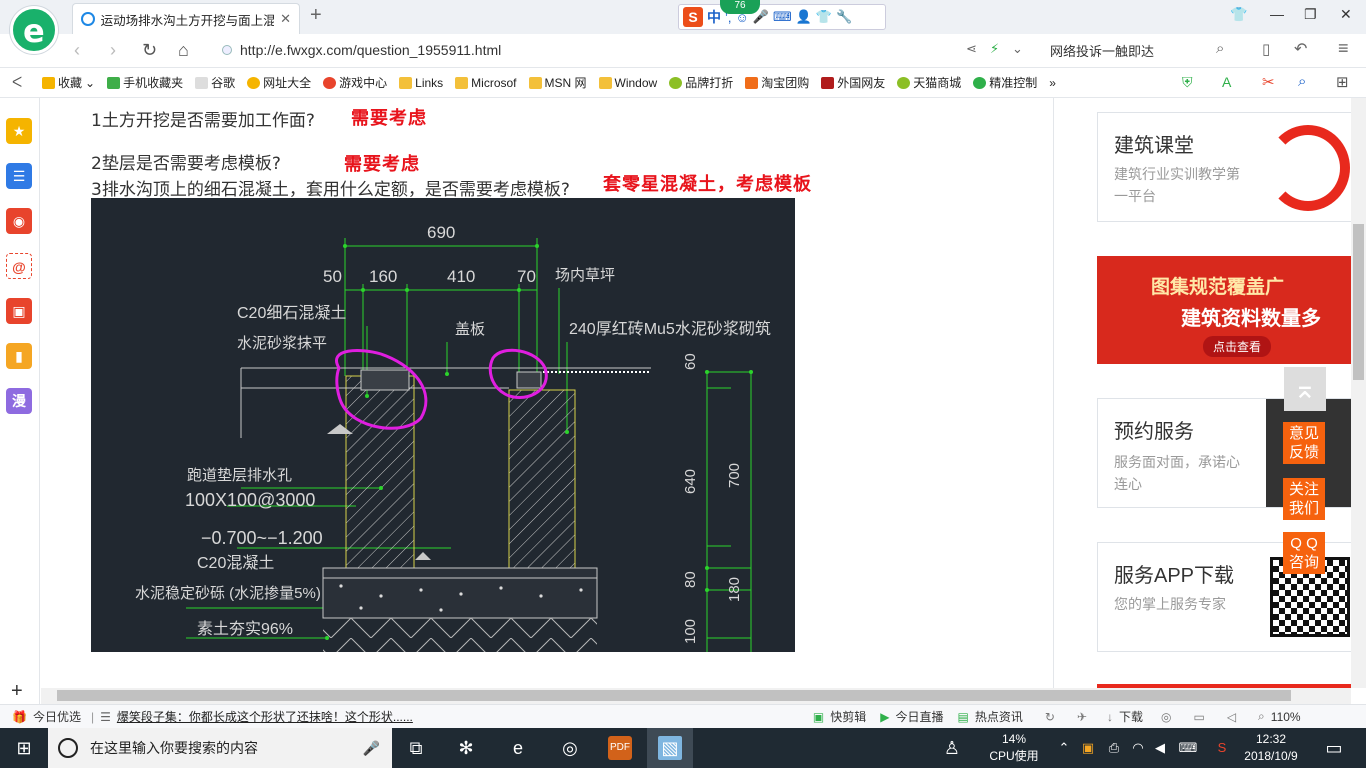 The height and width of the screenshot is (768, 1366). I want to click on tab-active: 运动场排水沟土方开挖与面上混凝 ✕, so click(186, 18).